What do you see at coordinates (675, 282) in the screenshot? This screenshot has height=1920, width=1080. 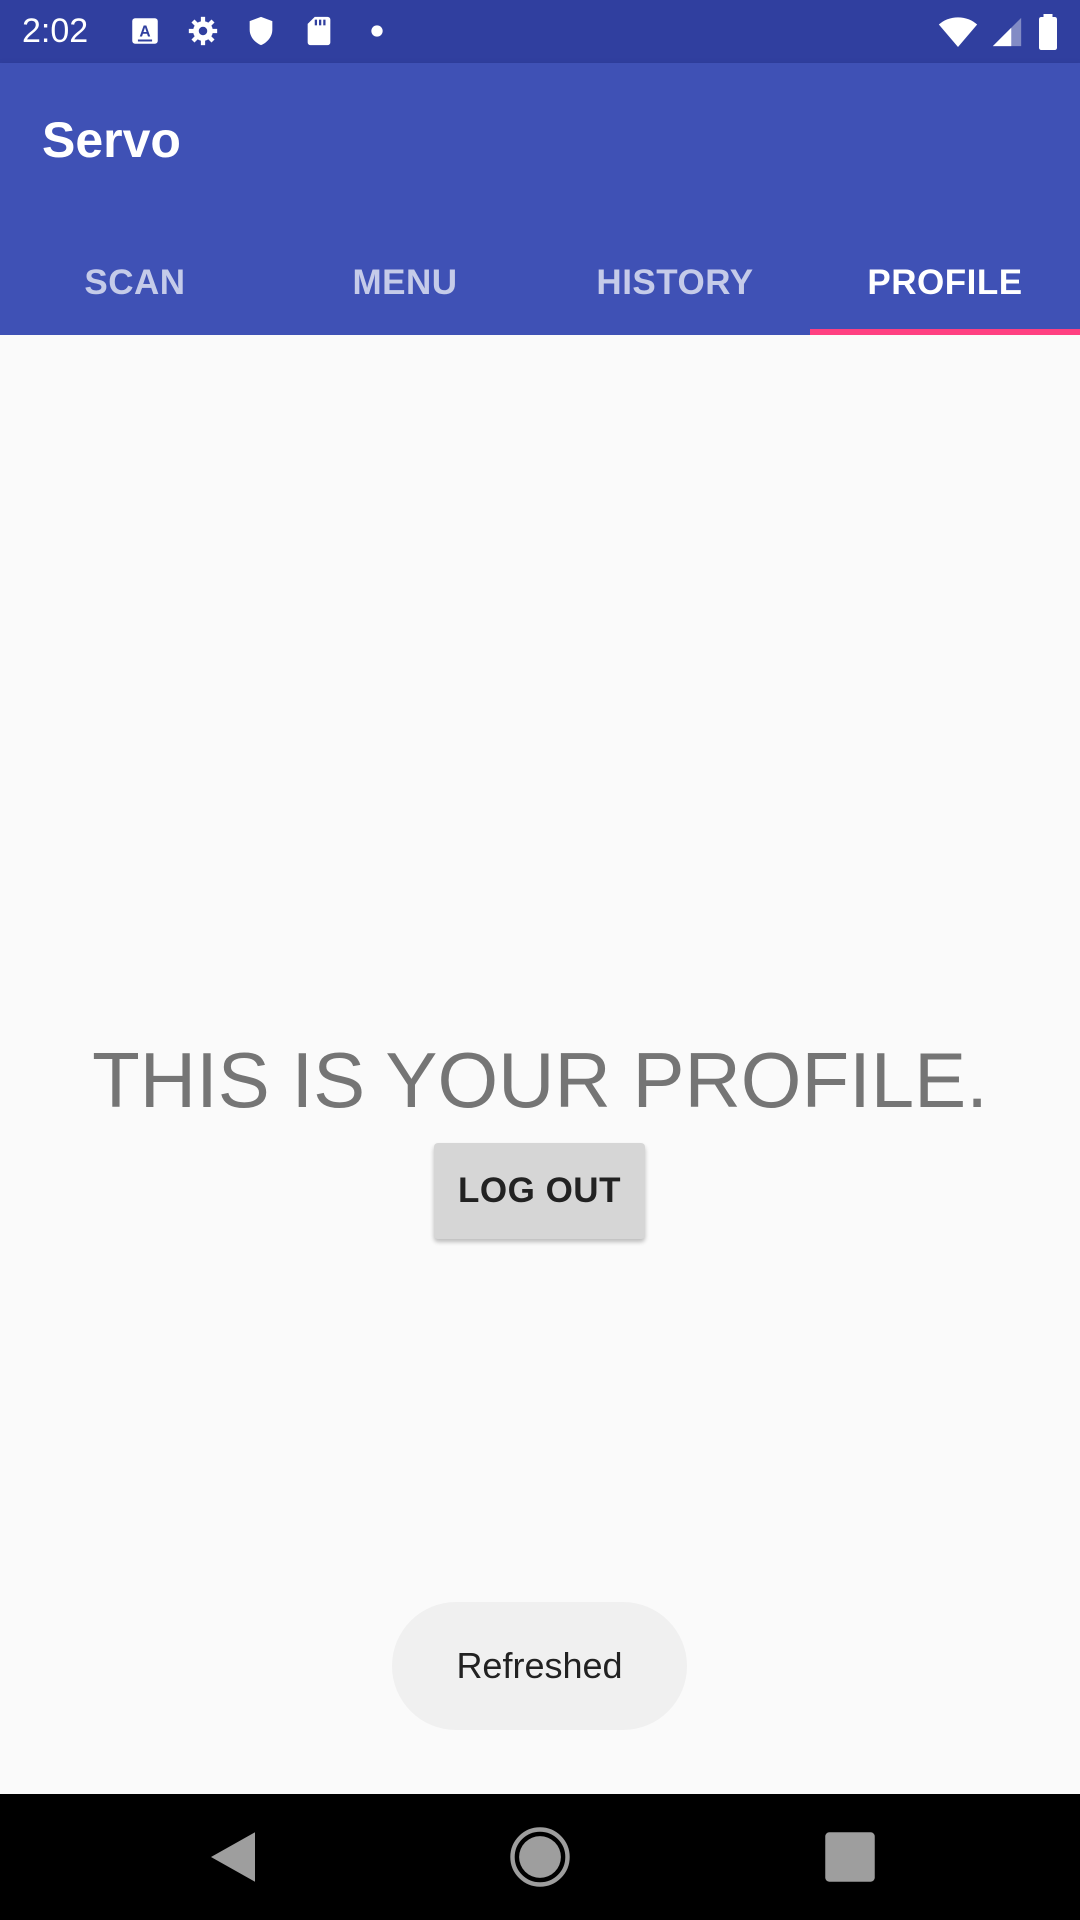 I see `tab-history: HISTORY` at bounding box center [675, 282].